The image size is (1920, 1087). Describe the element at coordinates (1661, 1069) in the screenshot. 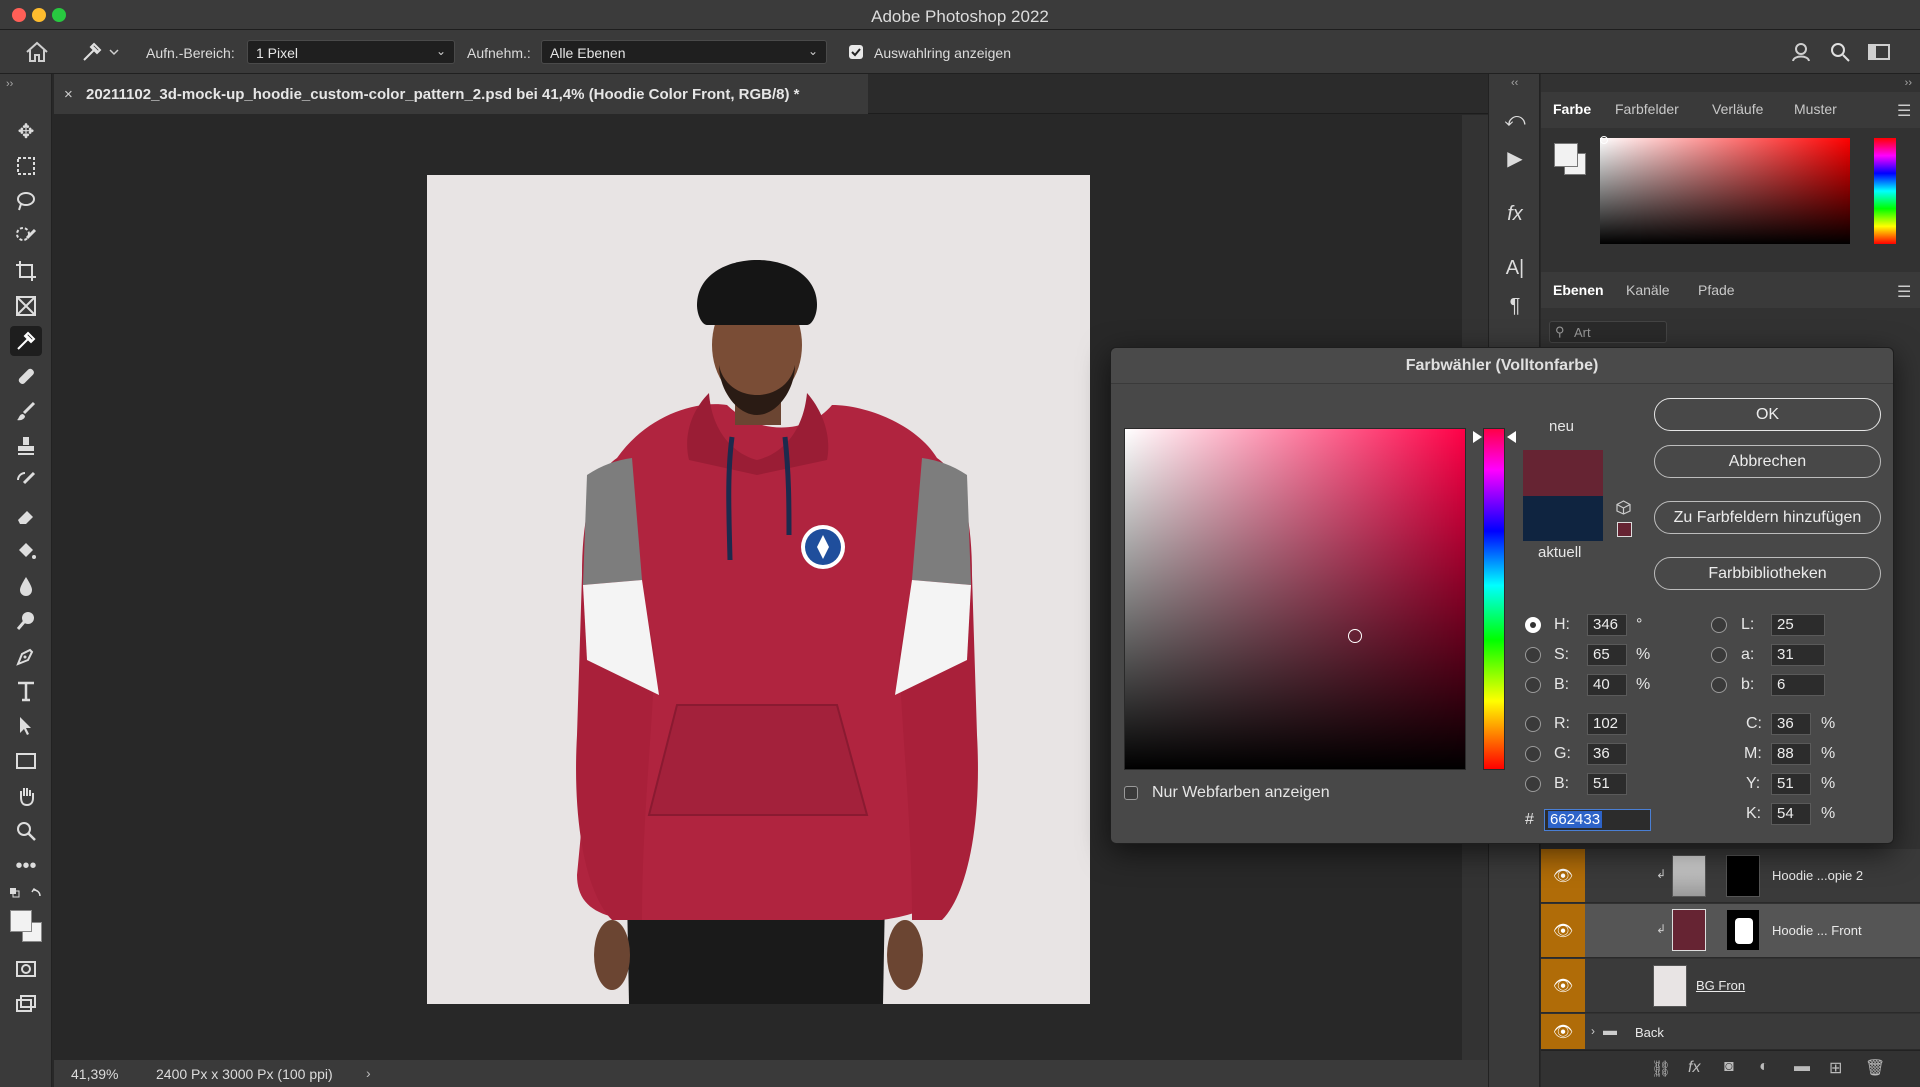

I see `link-icon: ⛓` at that location.